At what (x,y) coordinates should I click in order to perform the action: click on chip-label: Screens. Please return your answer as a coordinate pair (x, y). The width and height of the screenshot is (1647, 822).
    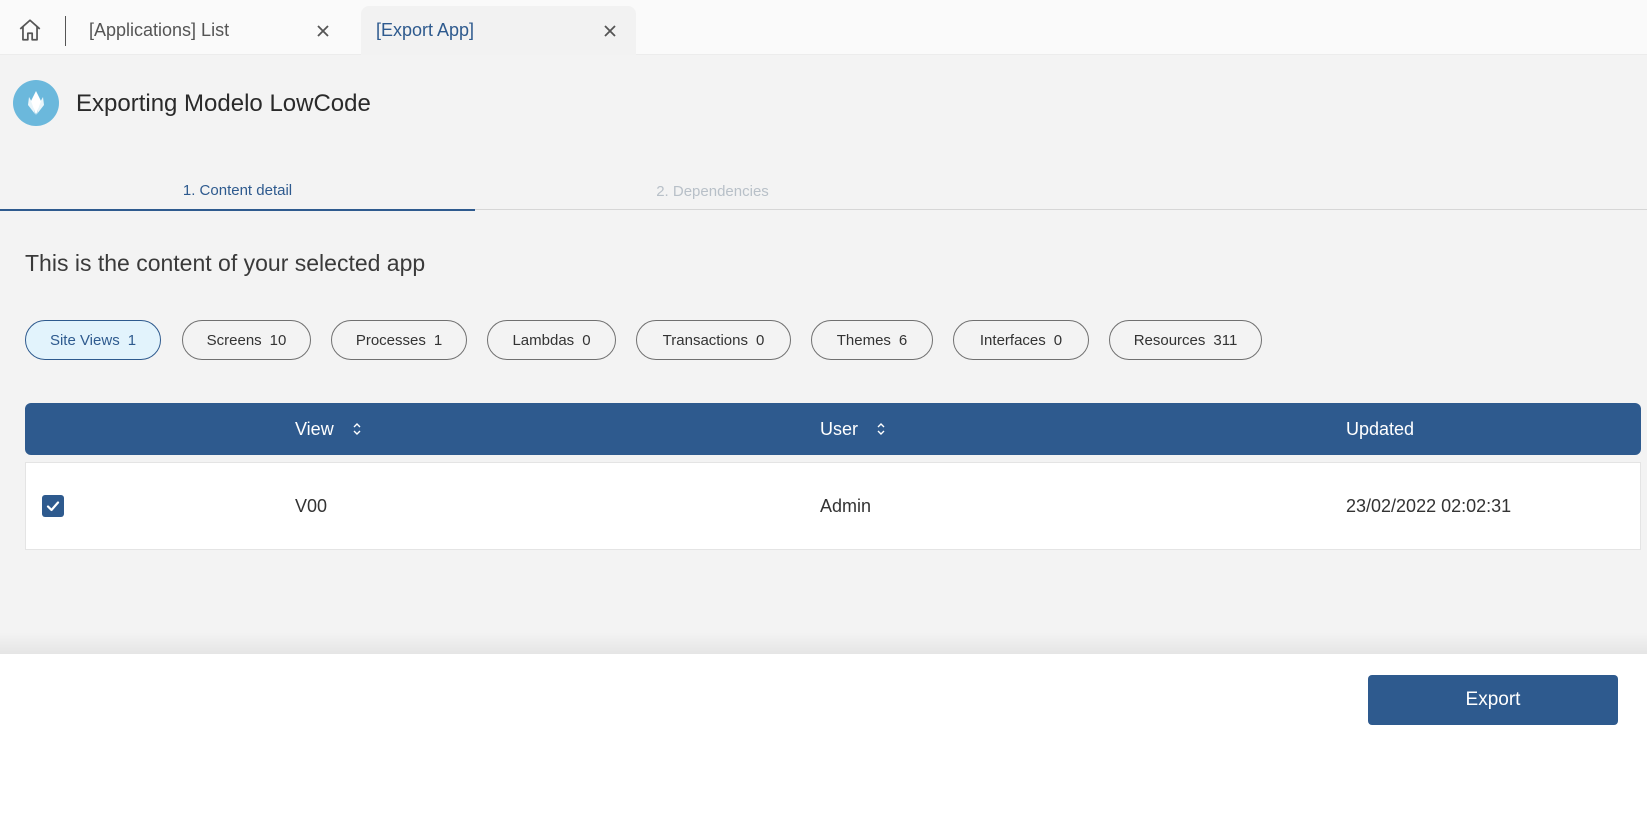
    Looking at the image, I should click on (234, 340).